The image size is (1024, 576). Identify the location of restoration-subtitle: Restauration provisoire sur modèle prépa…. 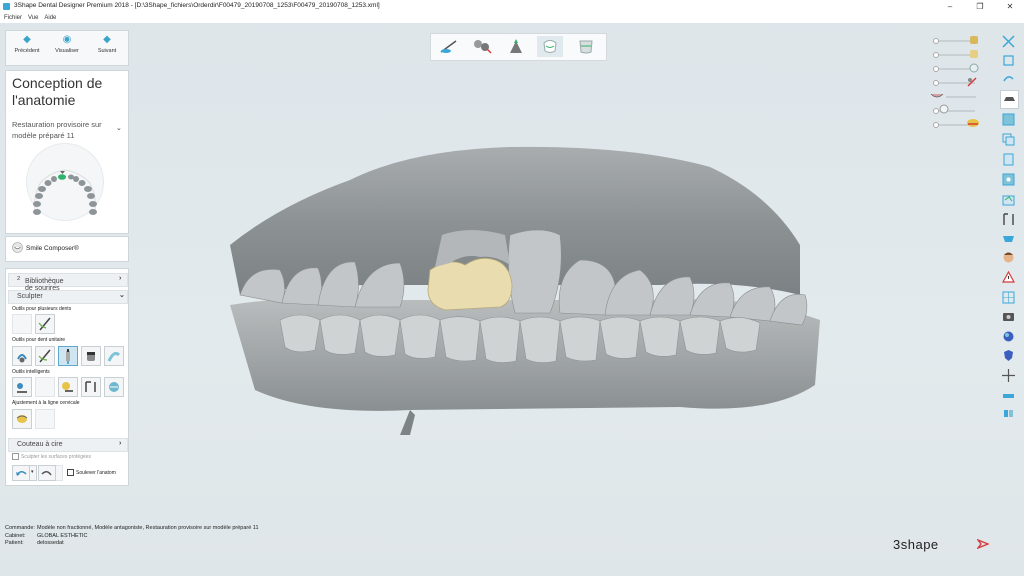
(62, 130).